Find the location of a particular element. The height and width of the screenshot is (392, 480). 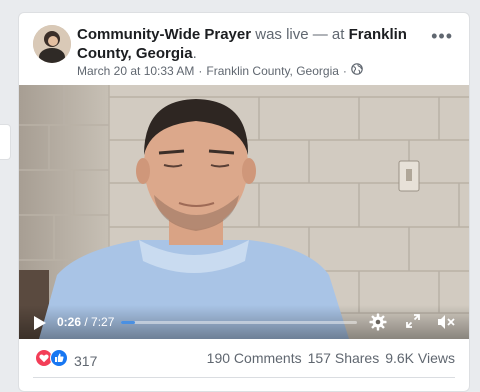

reaction-count: 317 is located at coordinates (85, 361).